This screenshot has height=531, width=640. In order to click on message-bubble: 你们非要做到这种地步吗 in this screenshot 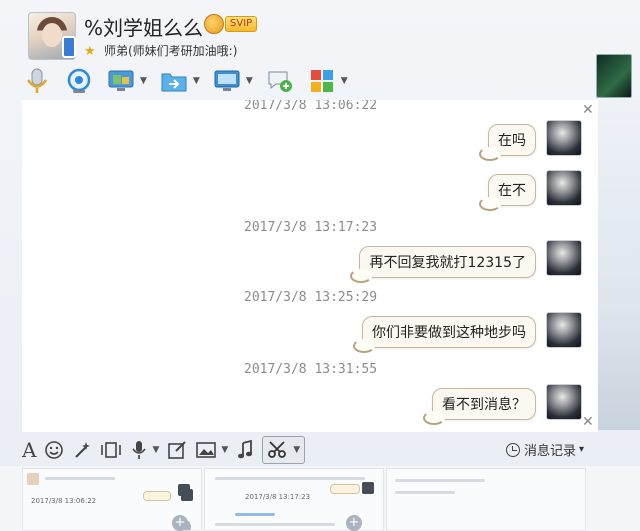, I will do `click(444, 334)`.